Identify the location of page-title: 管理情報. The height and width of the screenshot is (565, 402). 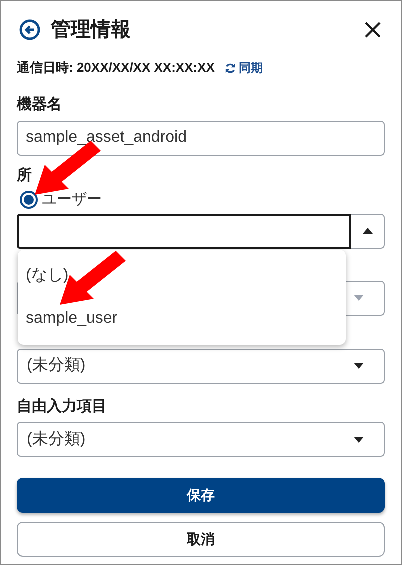
(91, 30).